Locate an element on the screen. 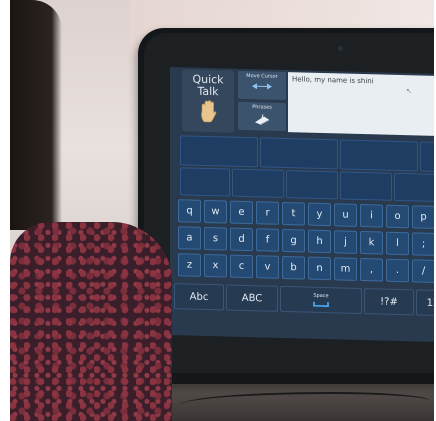  phrase-book-icon is located at coordinates (262, 120).